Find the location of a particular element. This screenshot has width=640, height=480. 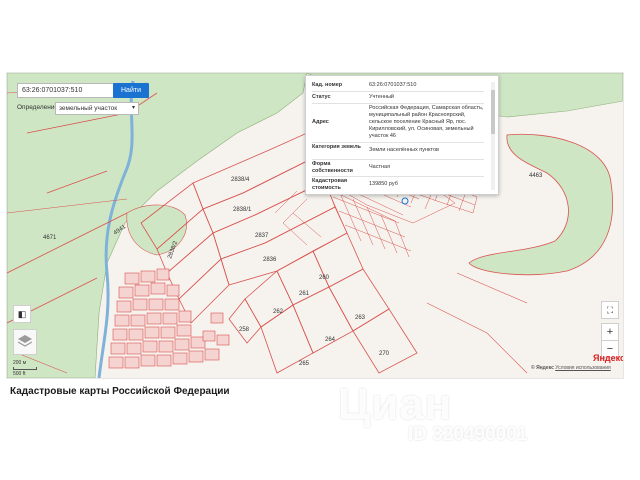

yandex-logo: Яндекс is located at coordinates (608, 358).